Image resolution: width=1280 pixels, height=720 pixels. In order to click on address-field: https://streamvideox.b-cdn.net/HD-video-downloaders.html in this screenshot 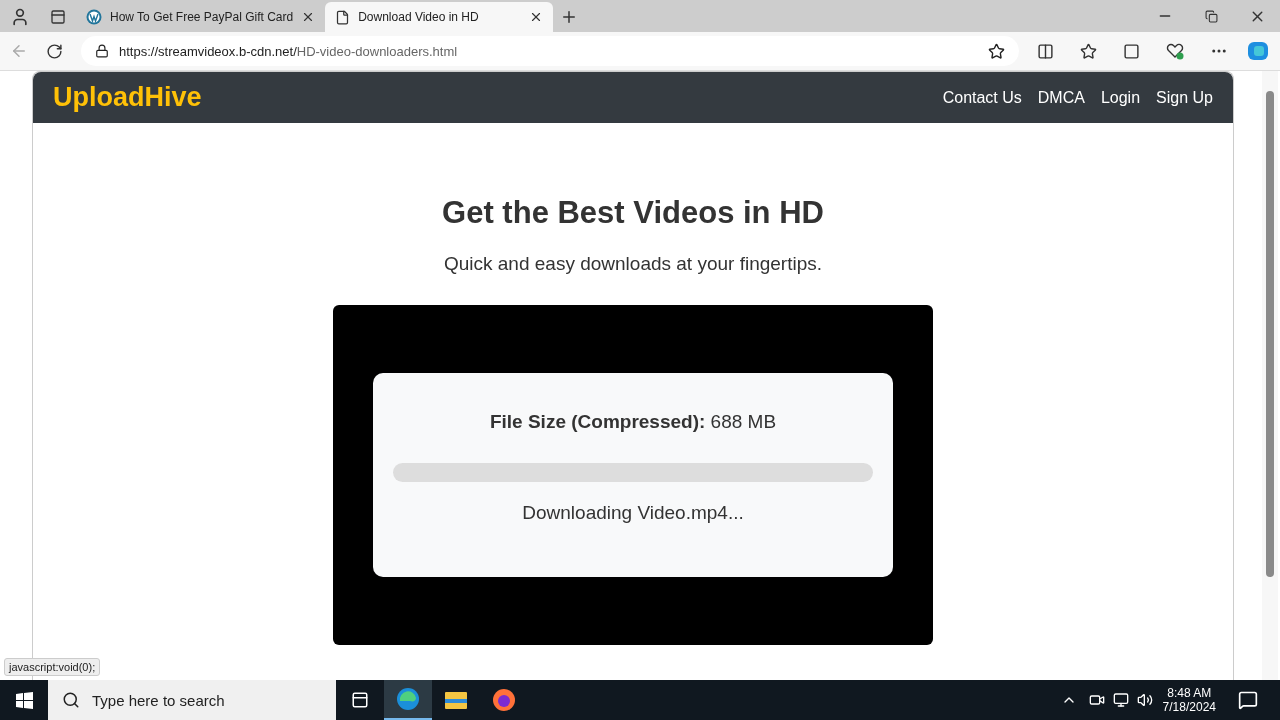, I will do `click(550, 51)`.